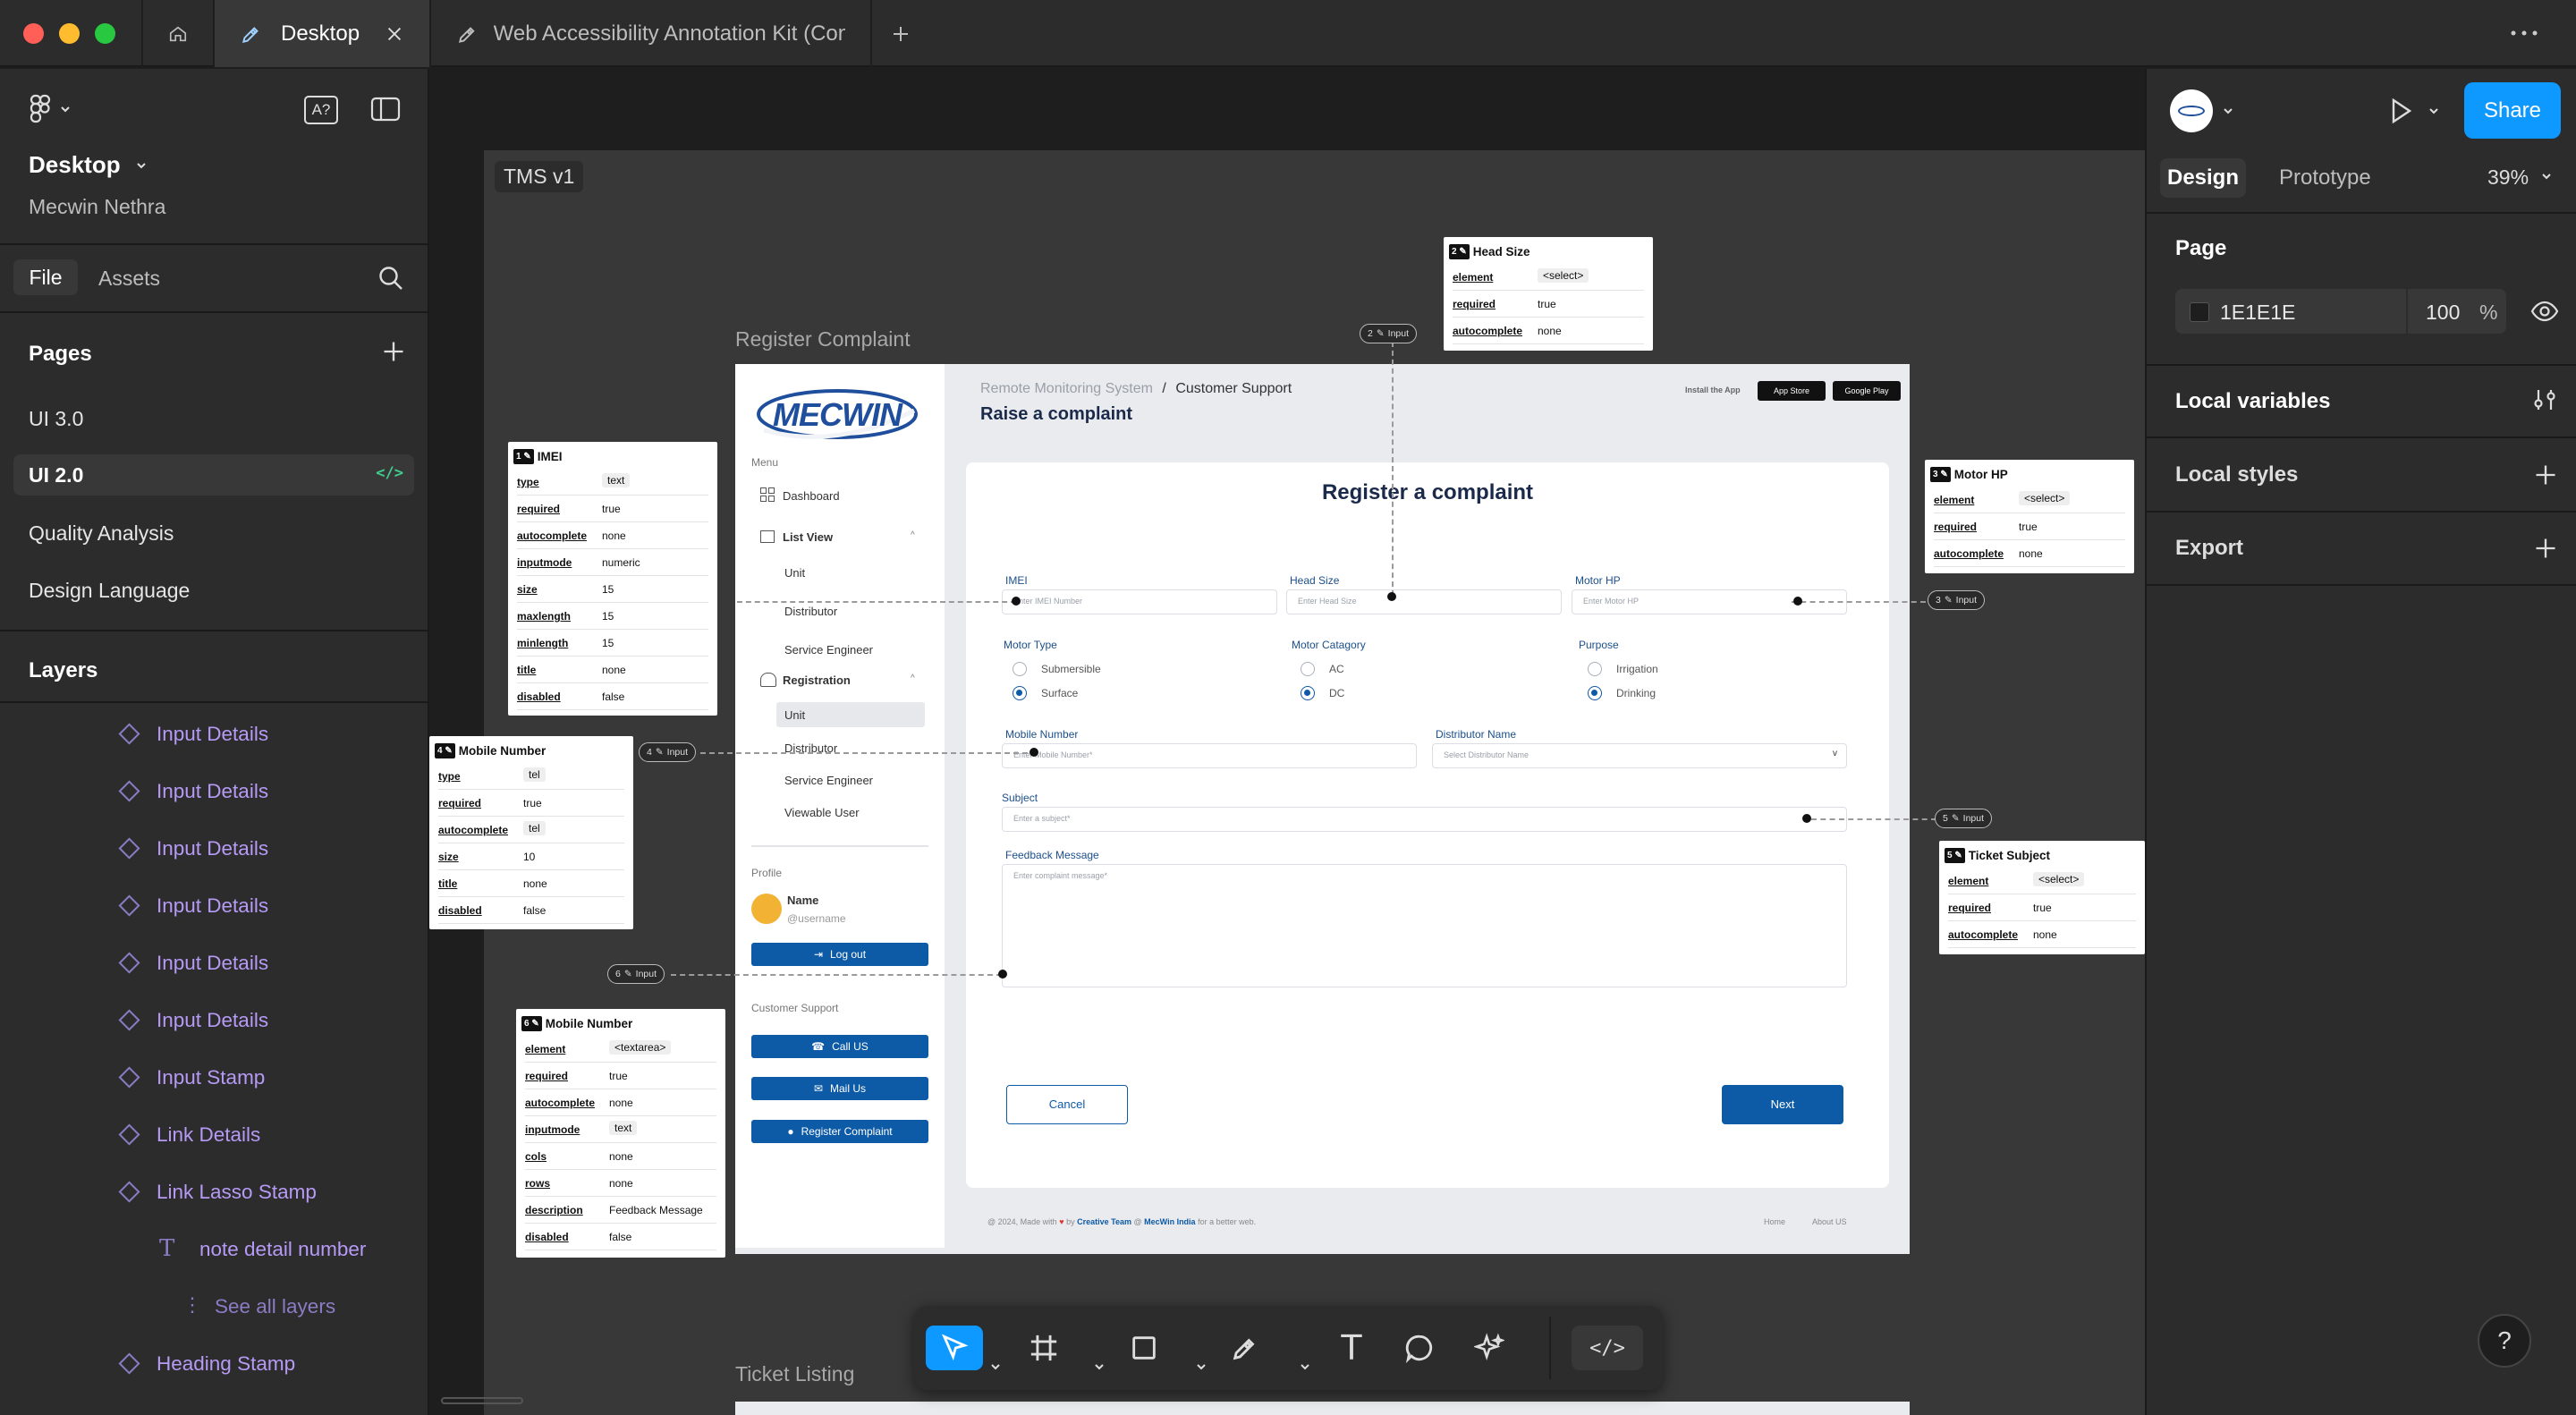  I want to click on tab-prototype: Prototype, so click(2325, 178).